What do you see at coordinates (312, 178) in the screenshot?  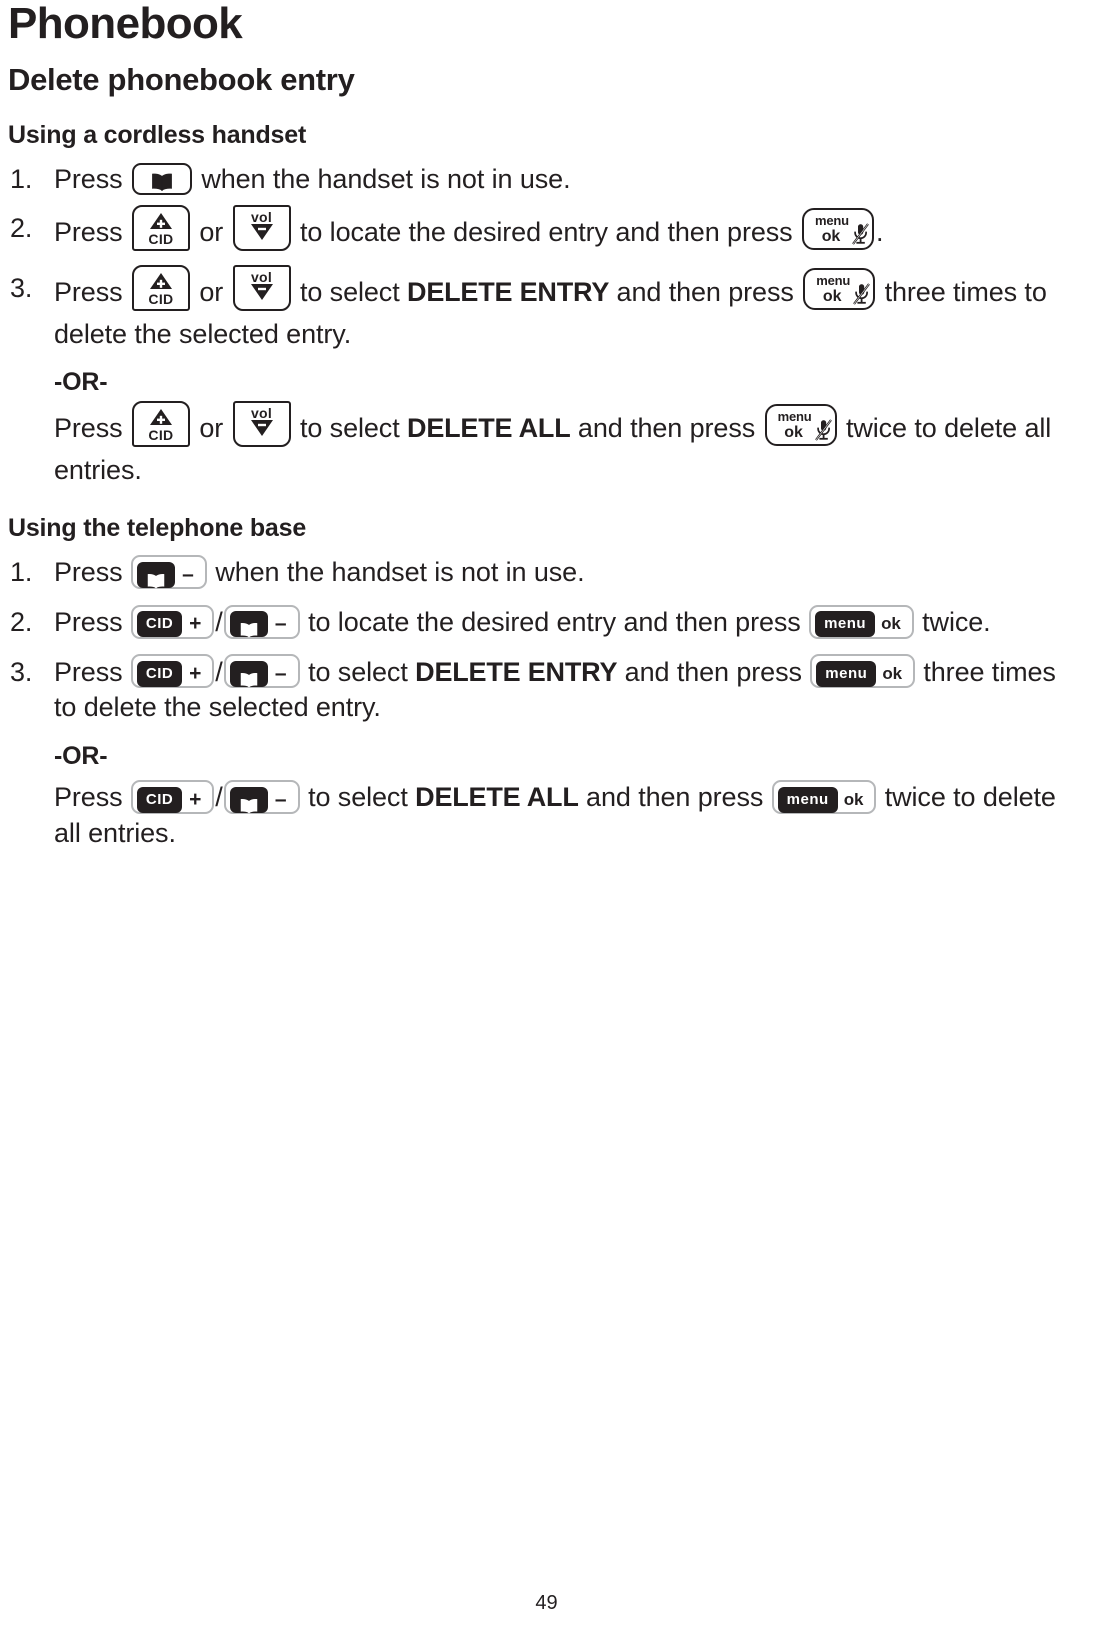 I see `step-text: Press when the handset is not in use.` at bounding box center [312, 178].